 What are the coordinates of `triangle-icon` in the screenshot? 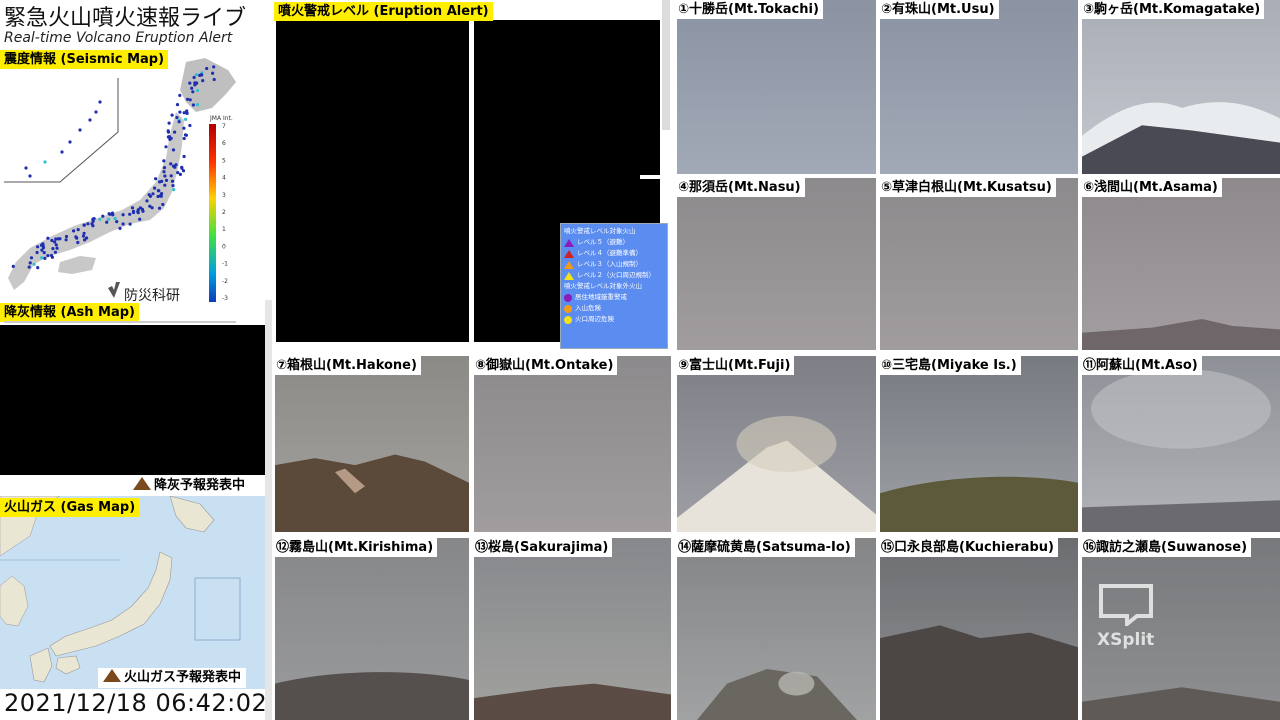 It's located at (569, 275).